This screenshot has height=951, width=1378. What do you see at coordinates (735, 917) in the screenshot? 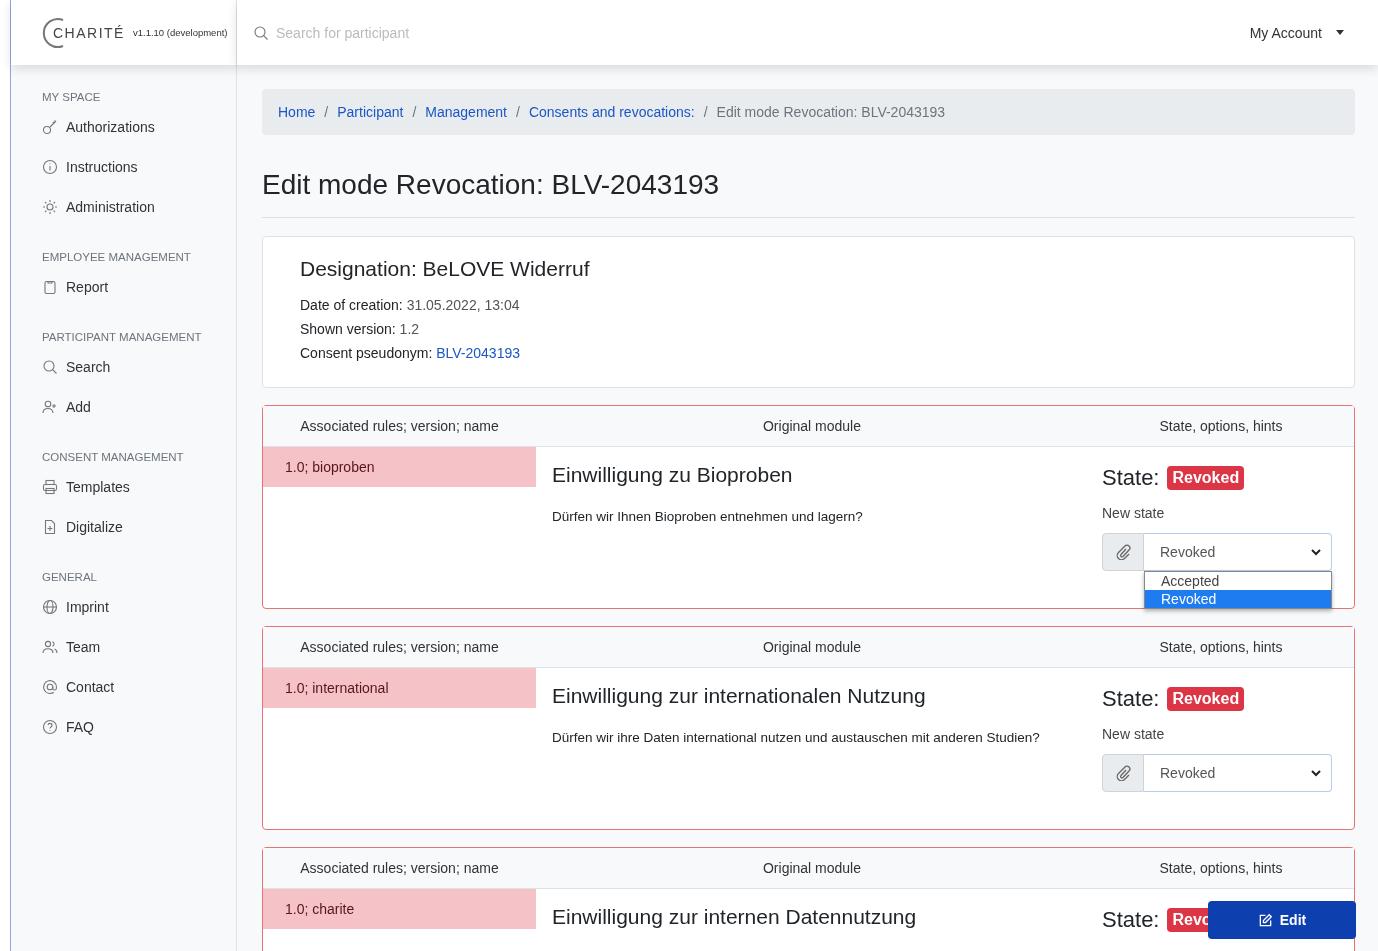
I see `module-title: Einwilligung zur internen Datennutzung` at bounding box center [735, 917].